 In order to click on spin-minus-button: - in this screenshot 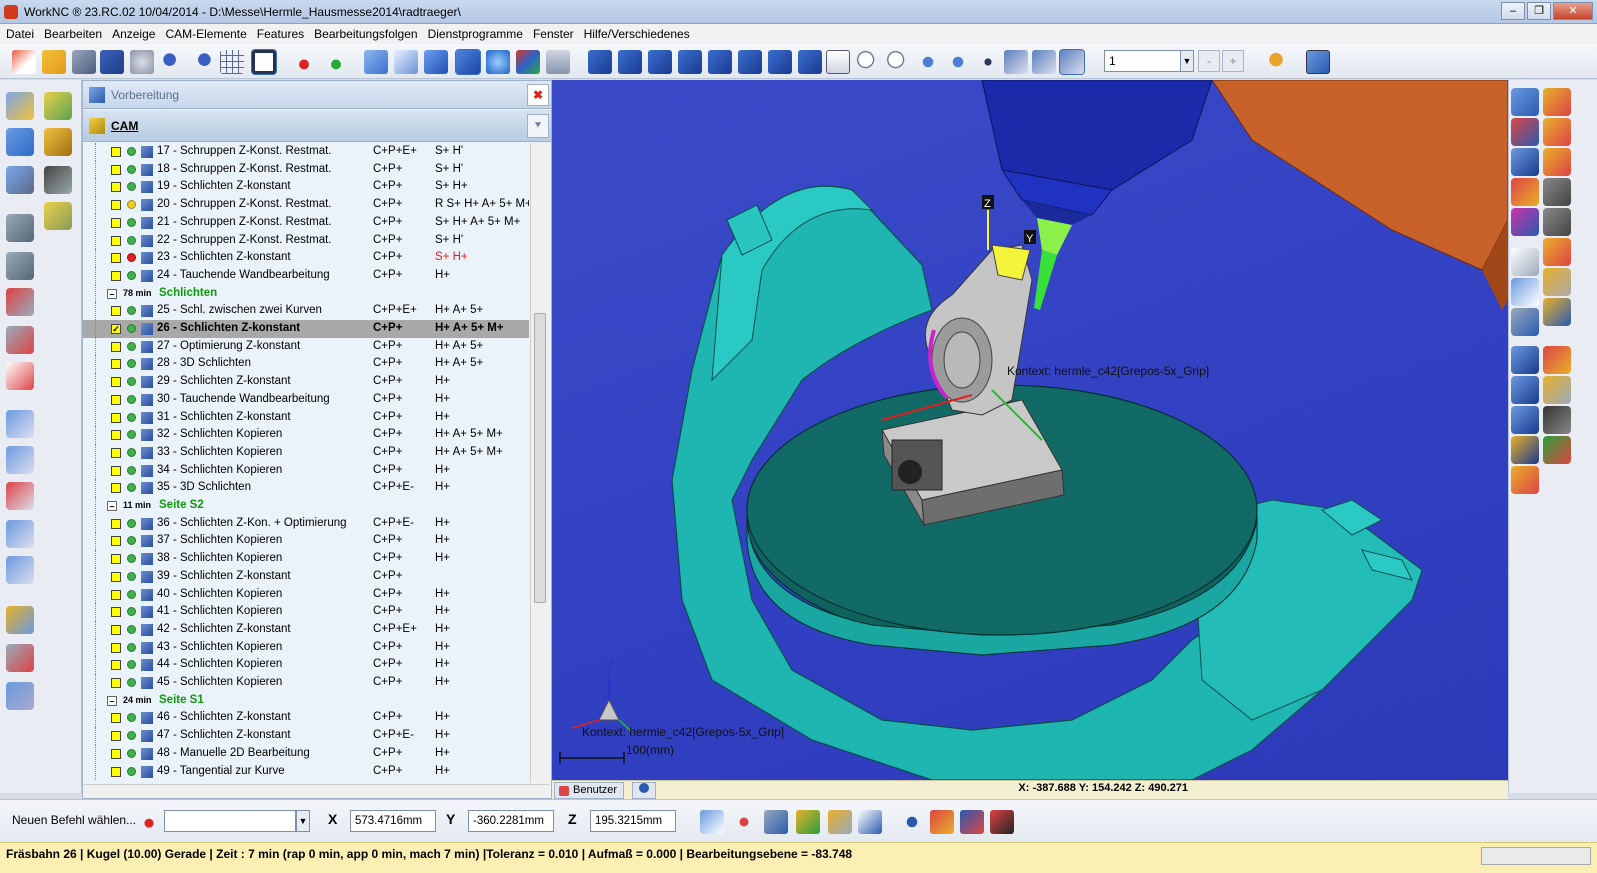, I will do `click(1209, 61)`.